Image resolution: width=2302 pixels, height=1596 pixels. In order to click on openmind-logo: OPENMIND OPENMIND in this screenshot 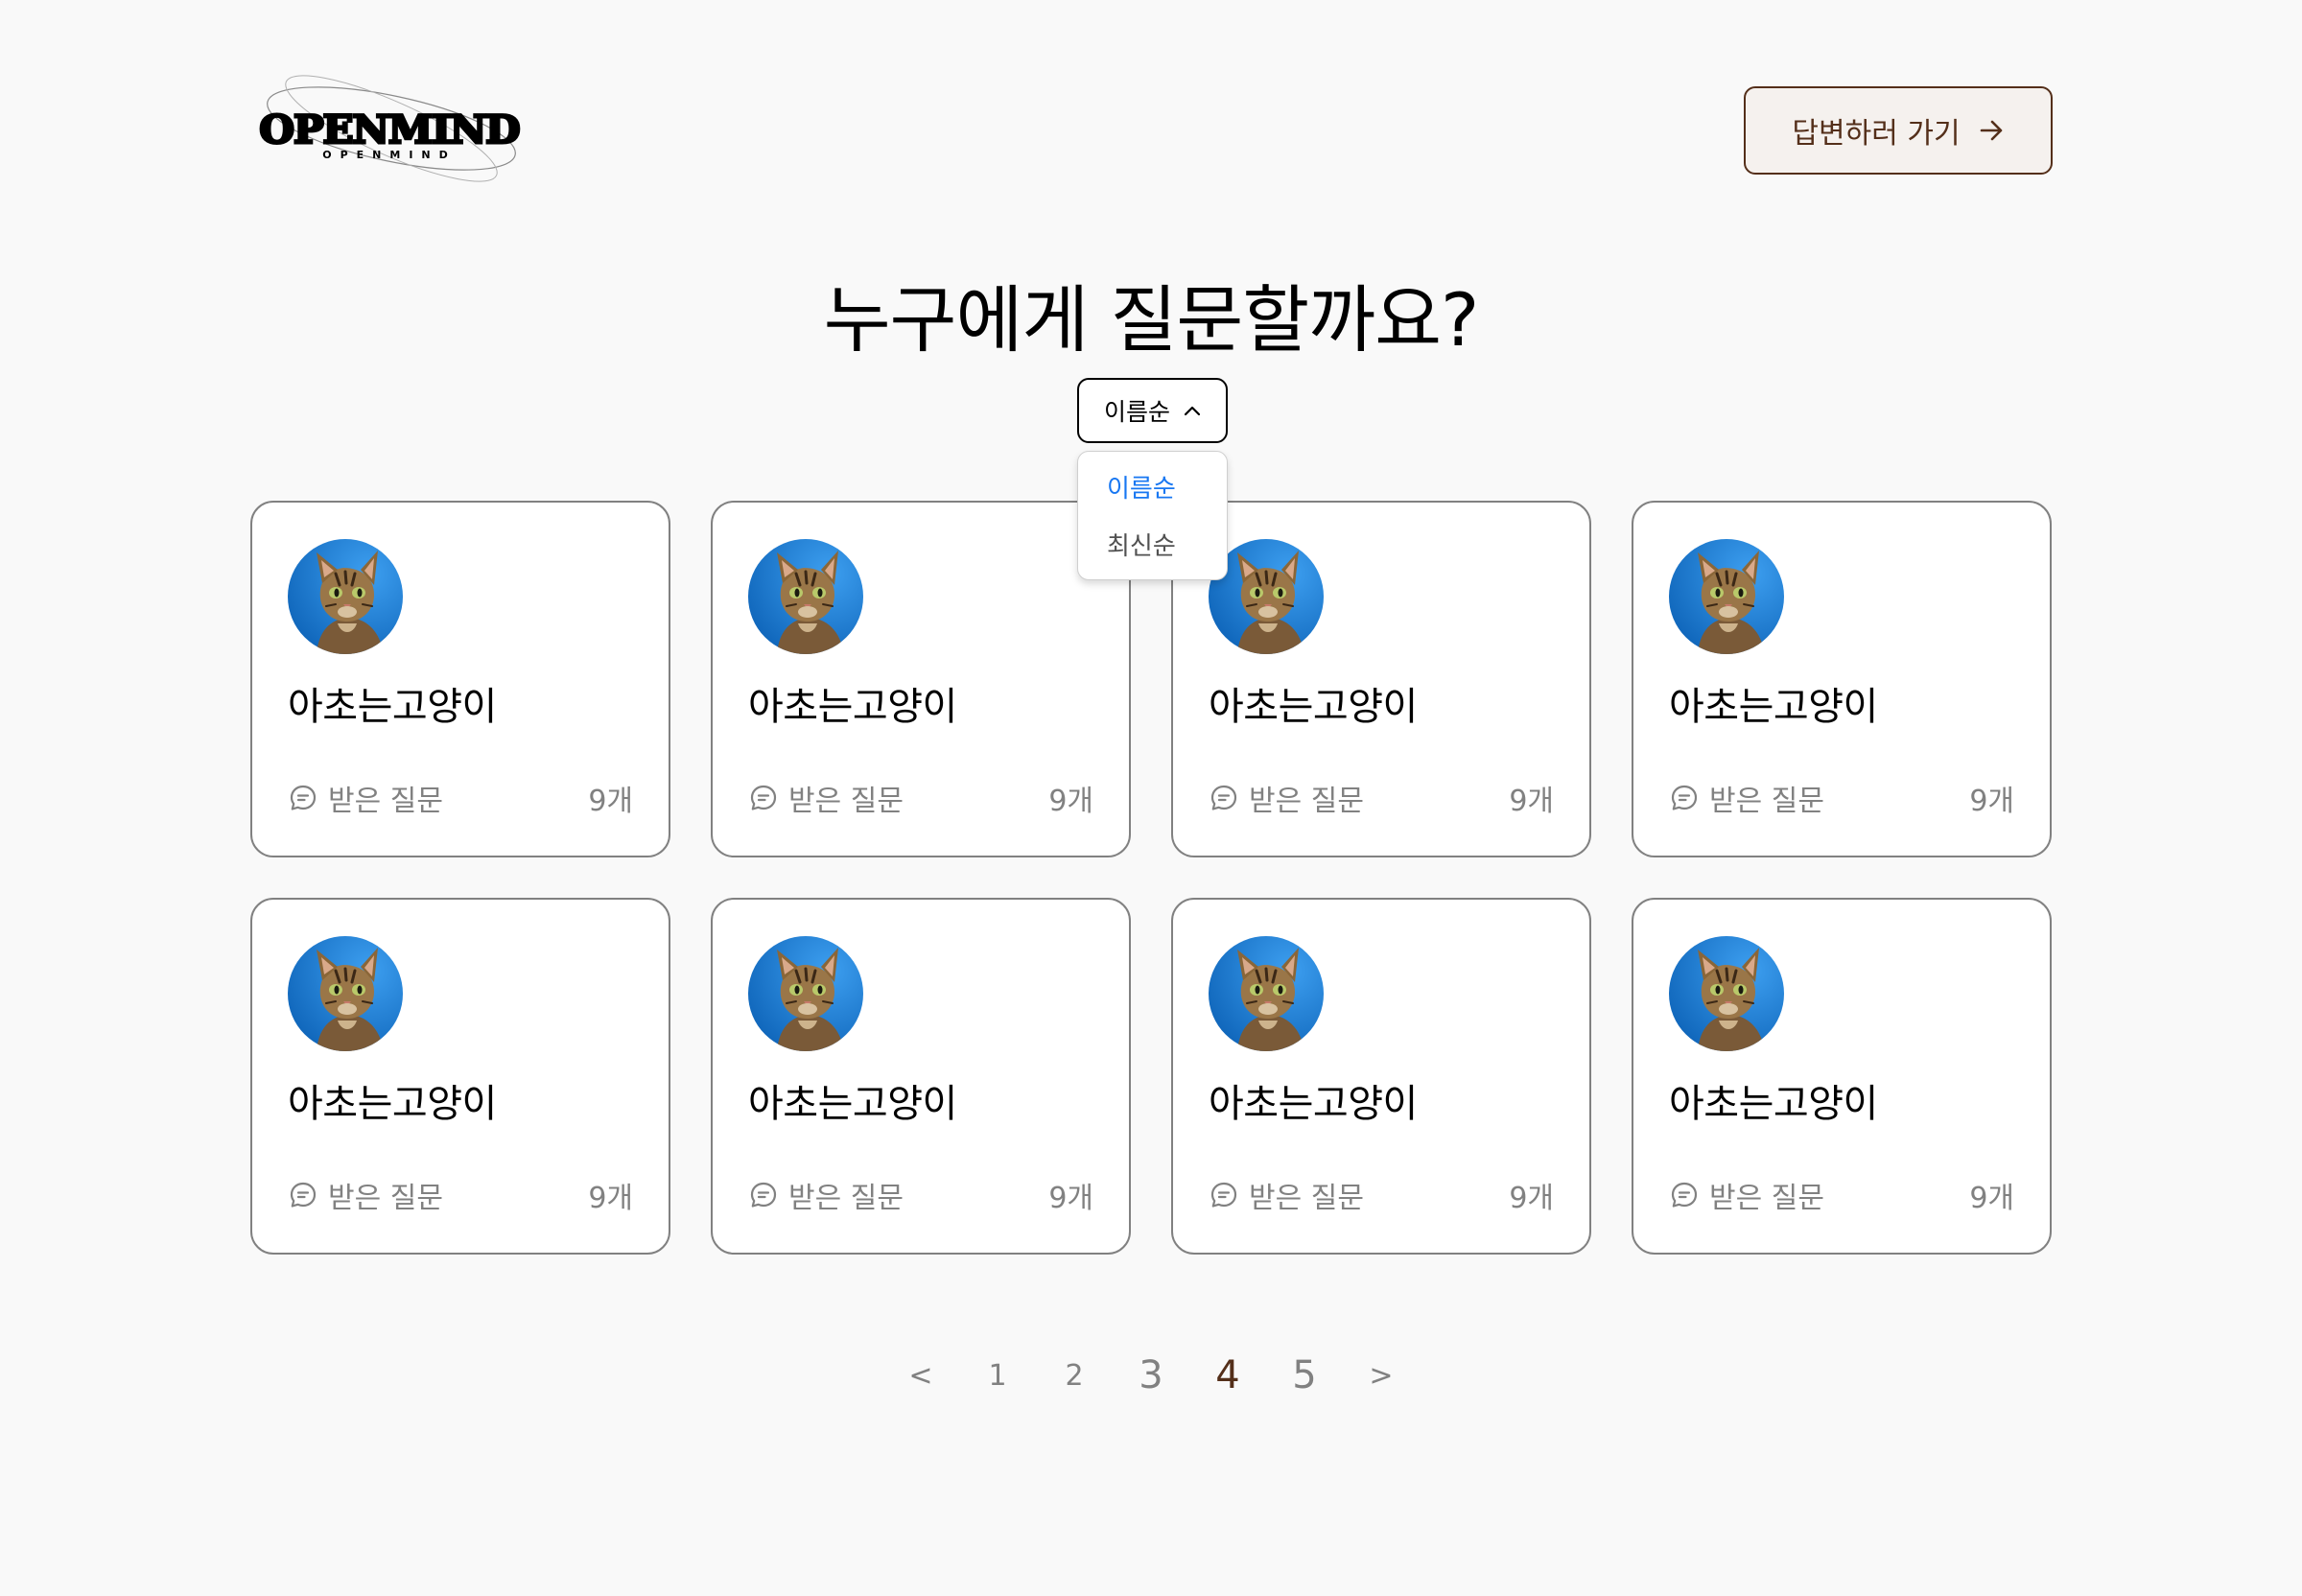, I will do `click(389, 131)`.